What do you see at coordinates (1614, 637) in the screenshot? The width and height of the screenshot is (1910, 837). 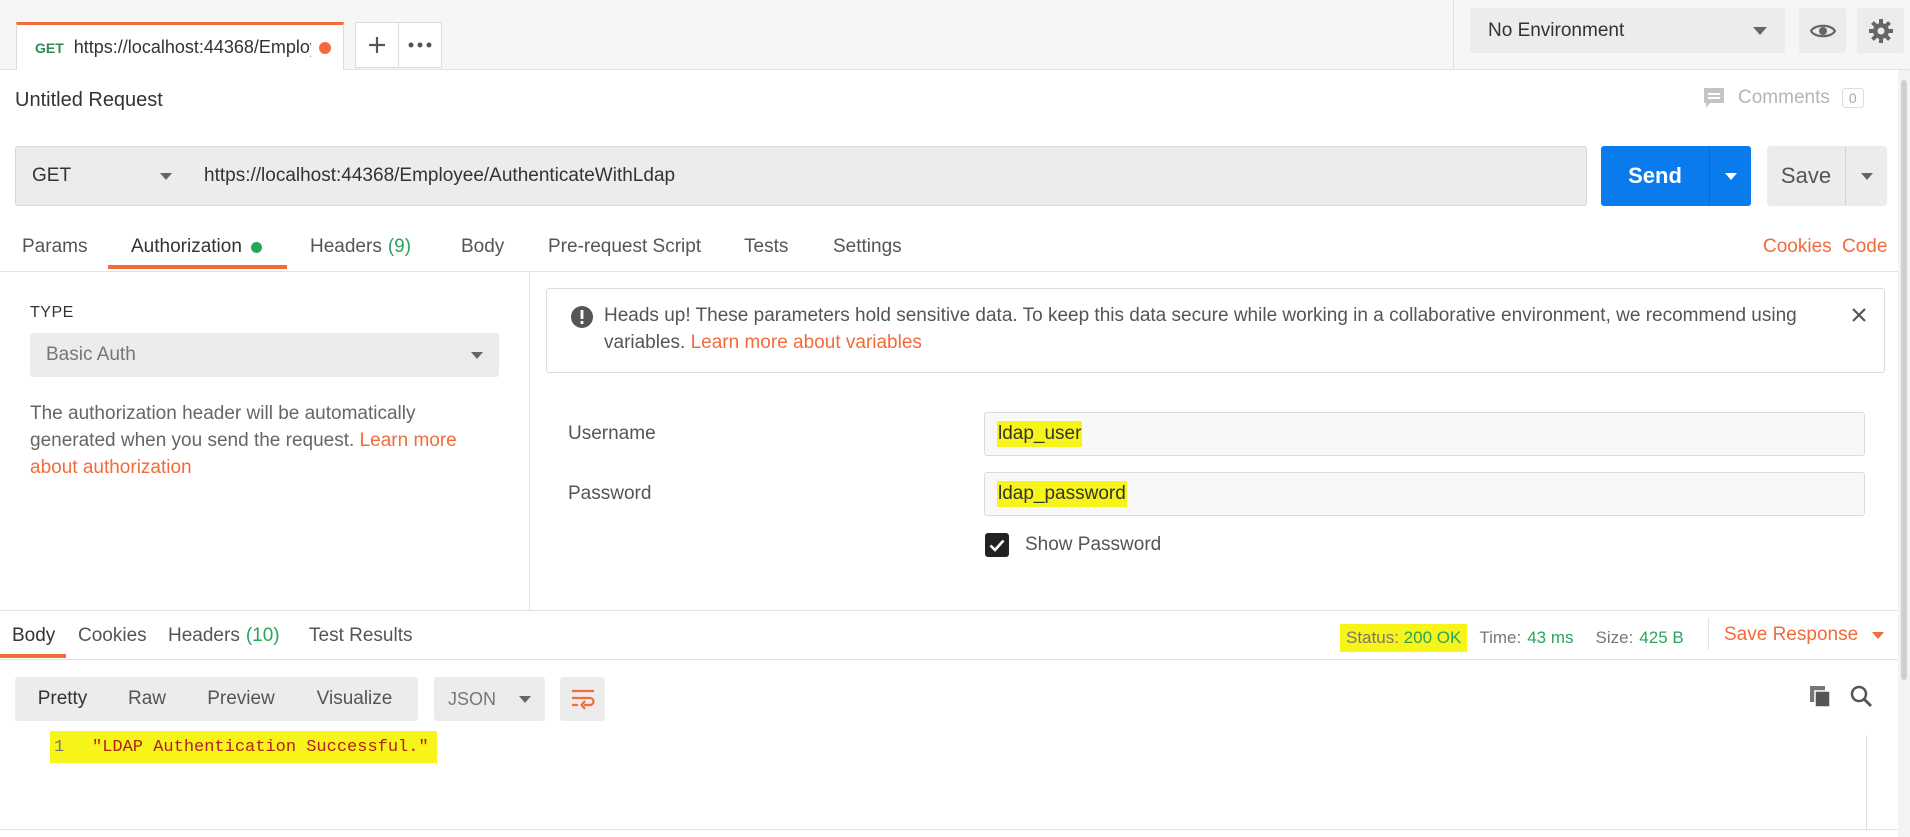 I see `size-label: Size:` at bounding box center [1614, 637].